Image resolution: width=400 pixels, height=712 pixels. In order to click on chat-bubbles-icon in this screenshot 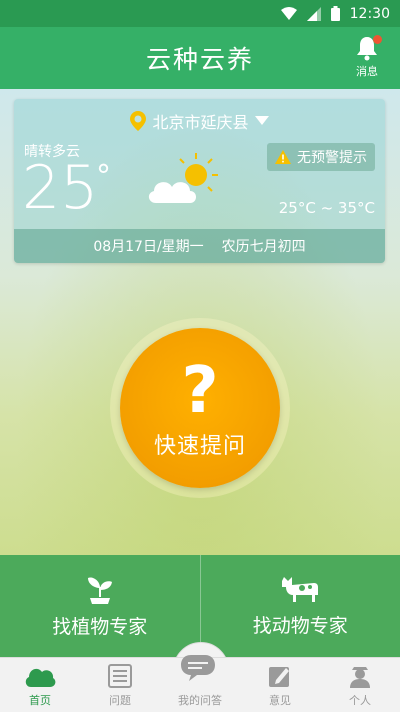, I will do `click(200, 668)`.